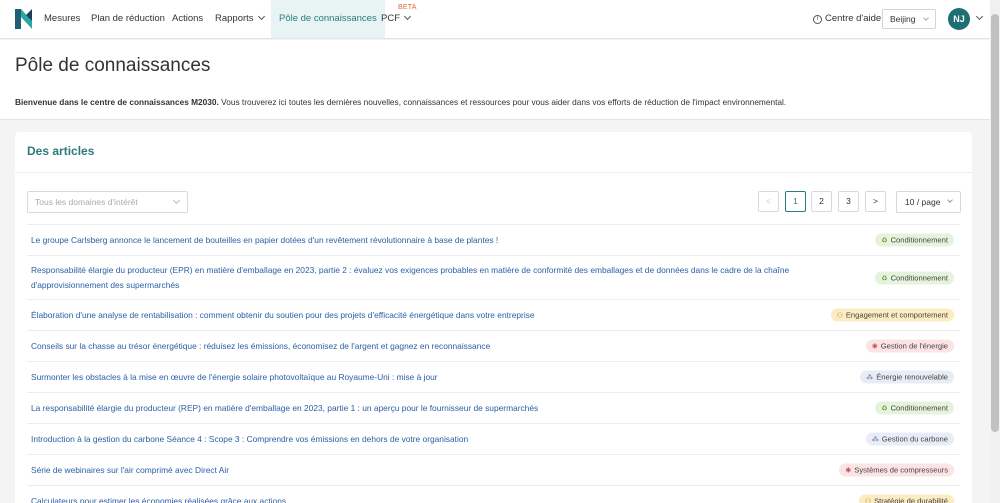  What do you see at coordinates (848, 201) in the screenshot?
I see `pagination-page-3: 3` at bounding box center [848, 201].